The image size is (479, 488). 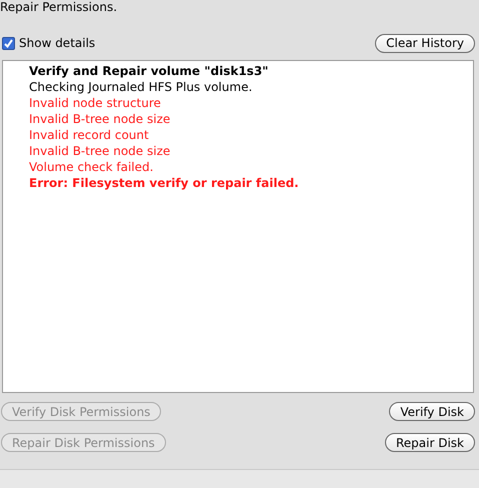 I want to click on show-details-checkbox: Show details, so click(x=48, y=43).